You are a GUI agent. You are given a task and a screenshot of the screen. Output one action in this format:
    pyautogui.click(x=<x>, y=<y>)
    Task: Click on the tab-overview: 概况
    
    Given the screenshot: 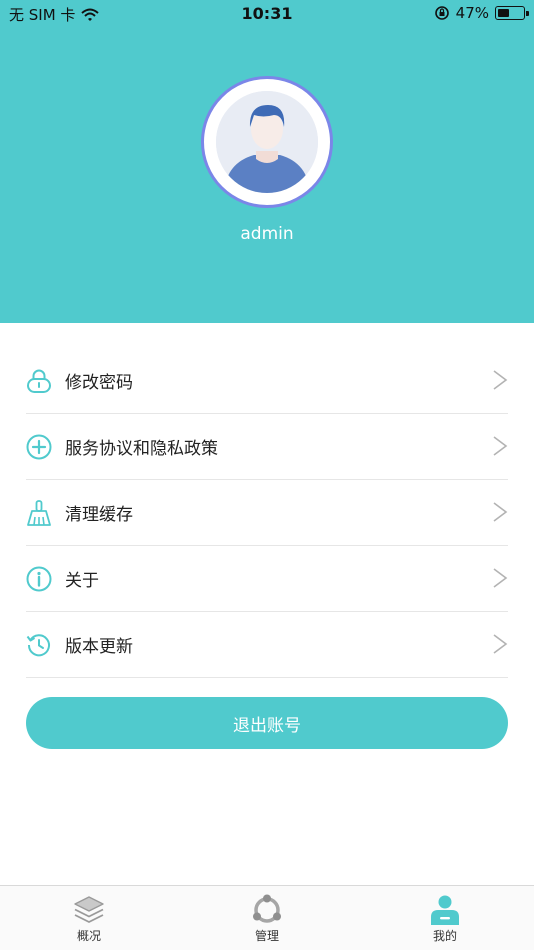 What is the action you would take?
    pyautogui.click(x=89, y=918)
    